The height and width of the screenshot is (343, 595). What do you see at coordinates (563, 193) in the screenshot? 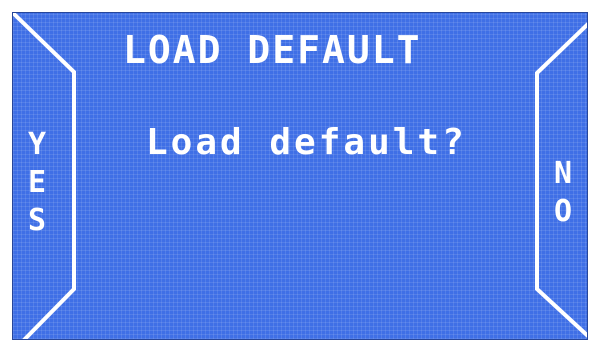
I see `no-softkey: N O` at bounding box center [563, 193].